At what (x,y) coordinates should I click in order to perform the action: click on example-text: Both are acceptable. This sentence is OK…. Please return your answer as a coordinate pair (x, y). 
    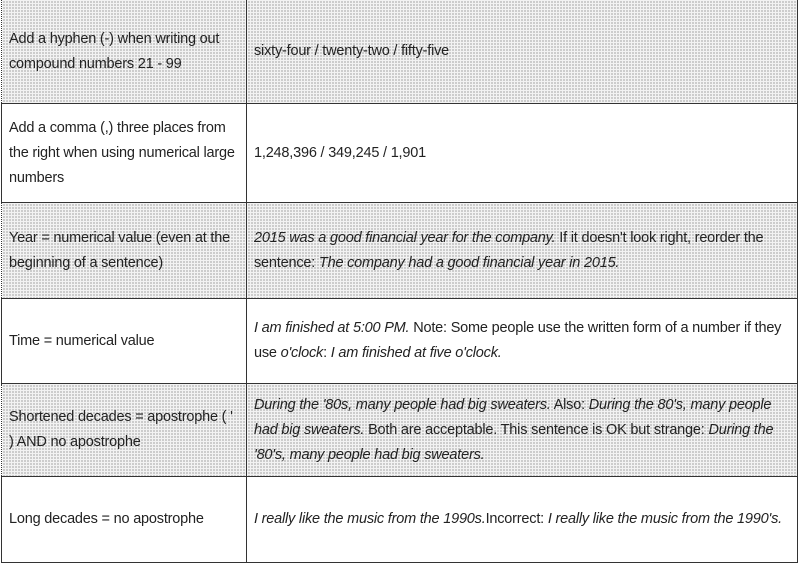
    Looking at the image, I should click on (536, 429).